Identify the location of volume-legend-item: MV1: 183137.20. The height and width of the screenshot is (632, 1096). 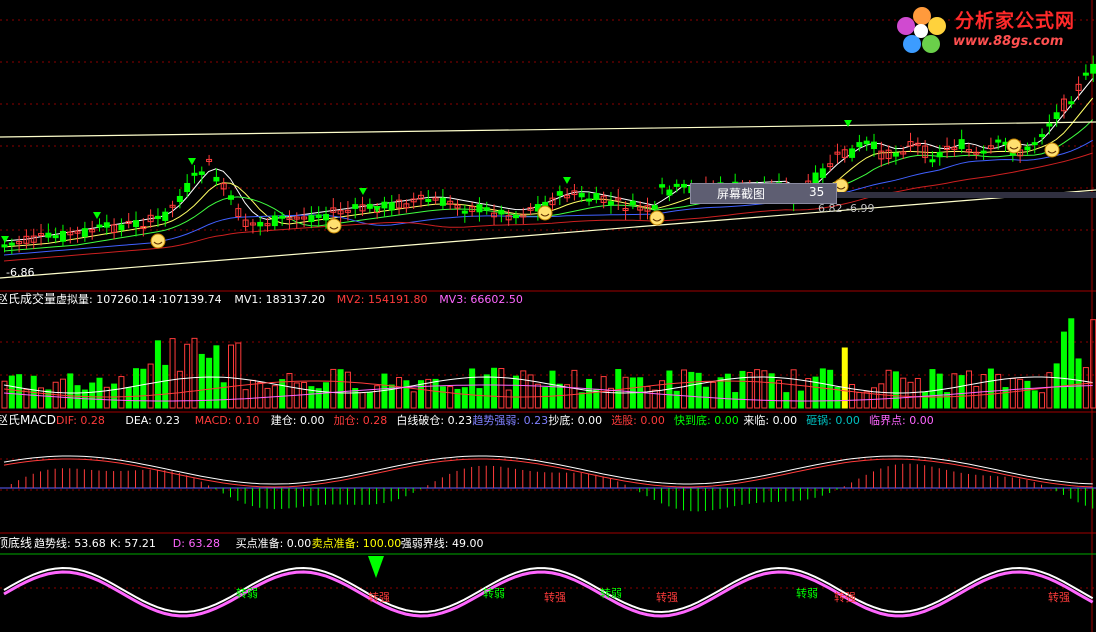
(279, 299).